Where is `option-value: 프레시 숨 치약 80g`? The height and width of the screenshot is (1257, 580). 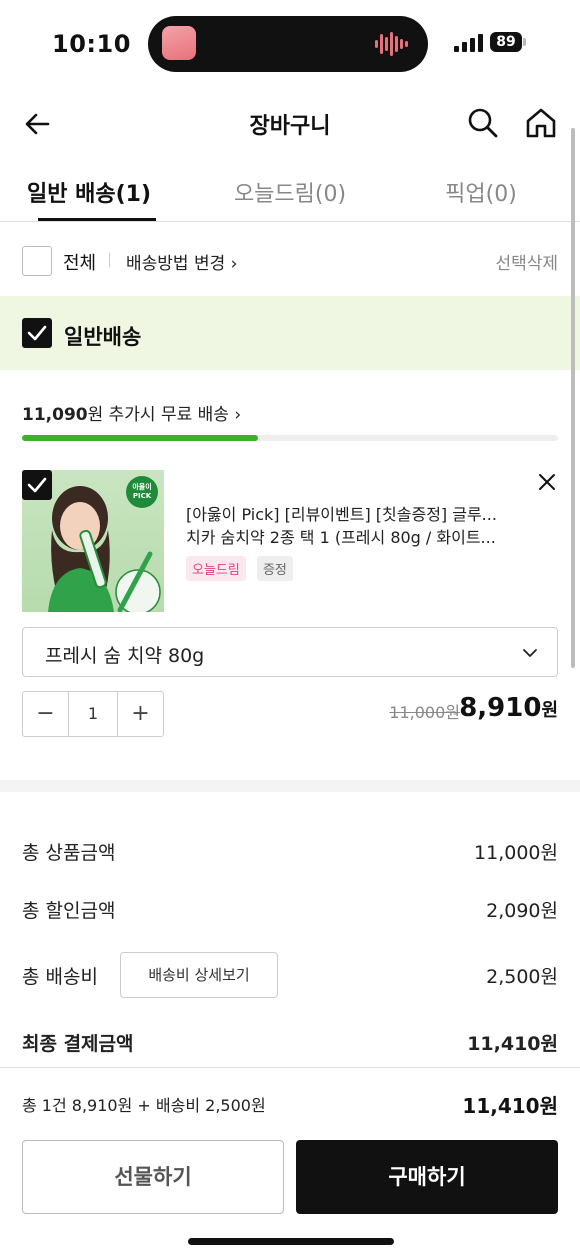 option-value: 프레시 숨 치약 80g is located at coordinates (125, 656).